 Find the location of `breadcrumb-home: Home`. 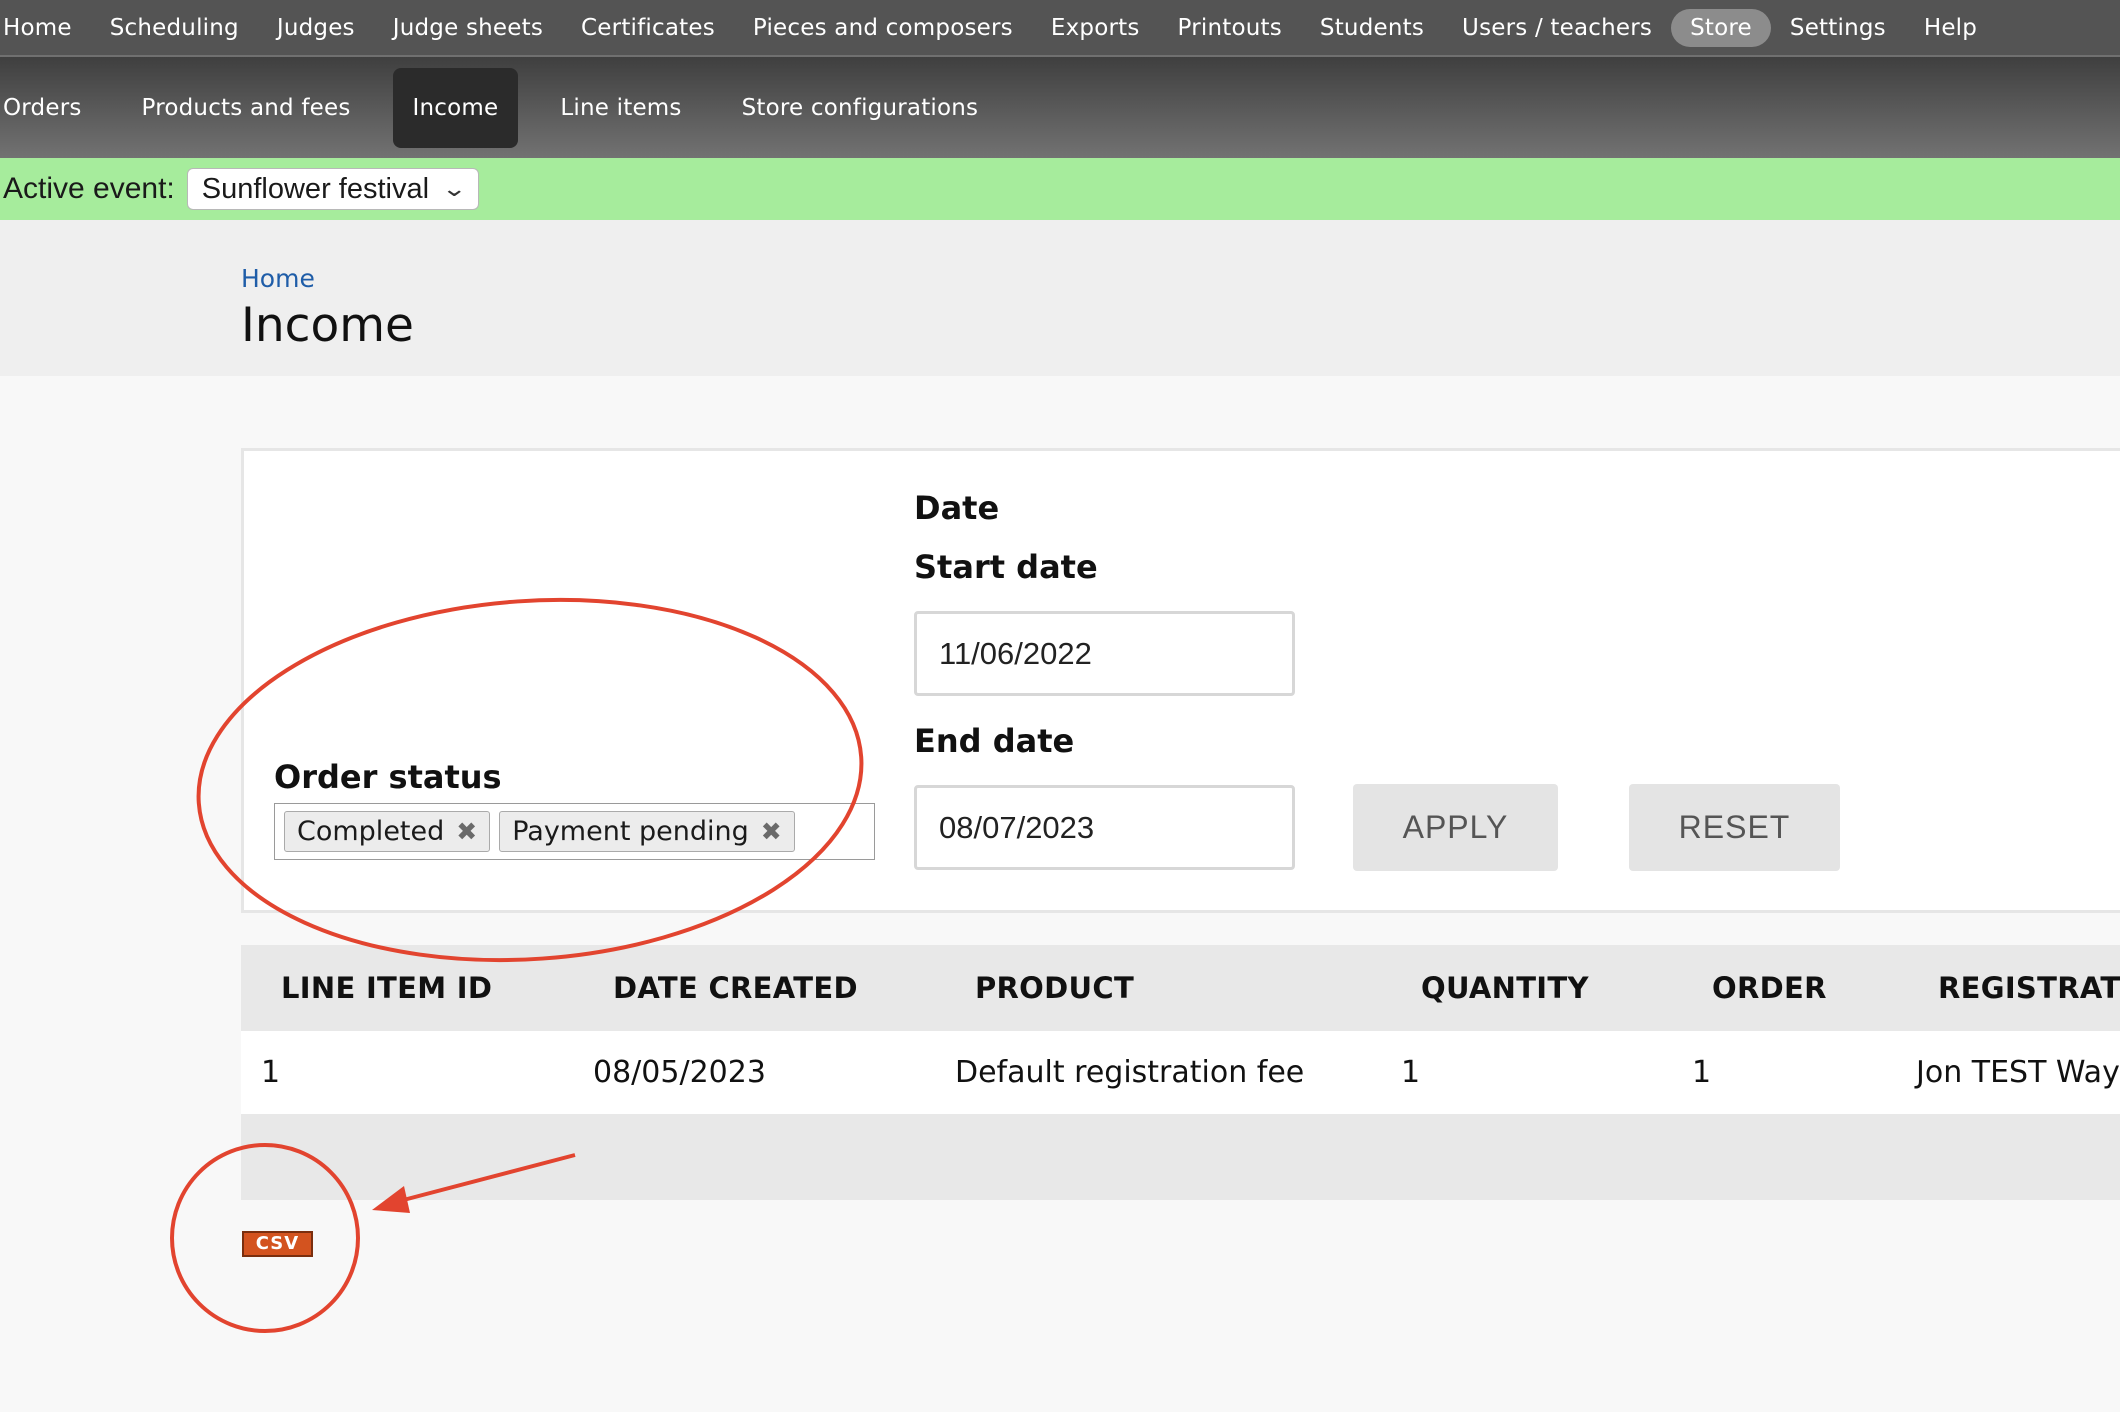

breadcrumb-home: Home is located at coordinates (278, 278).